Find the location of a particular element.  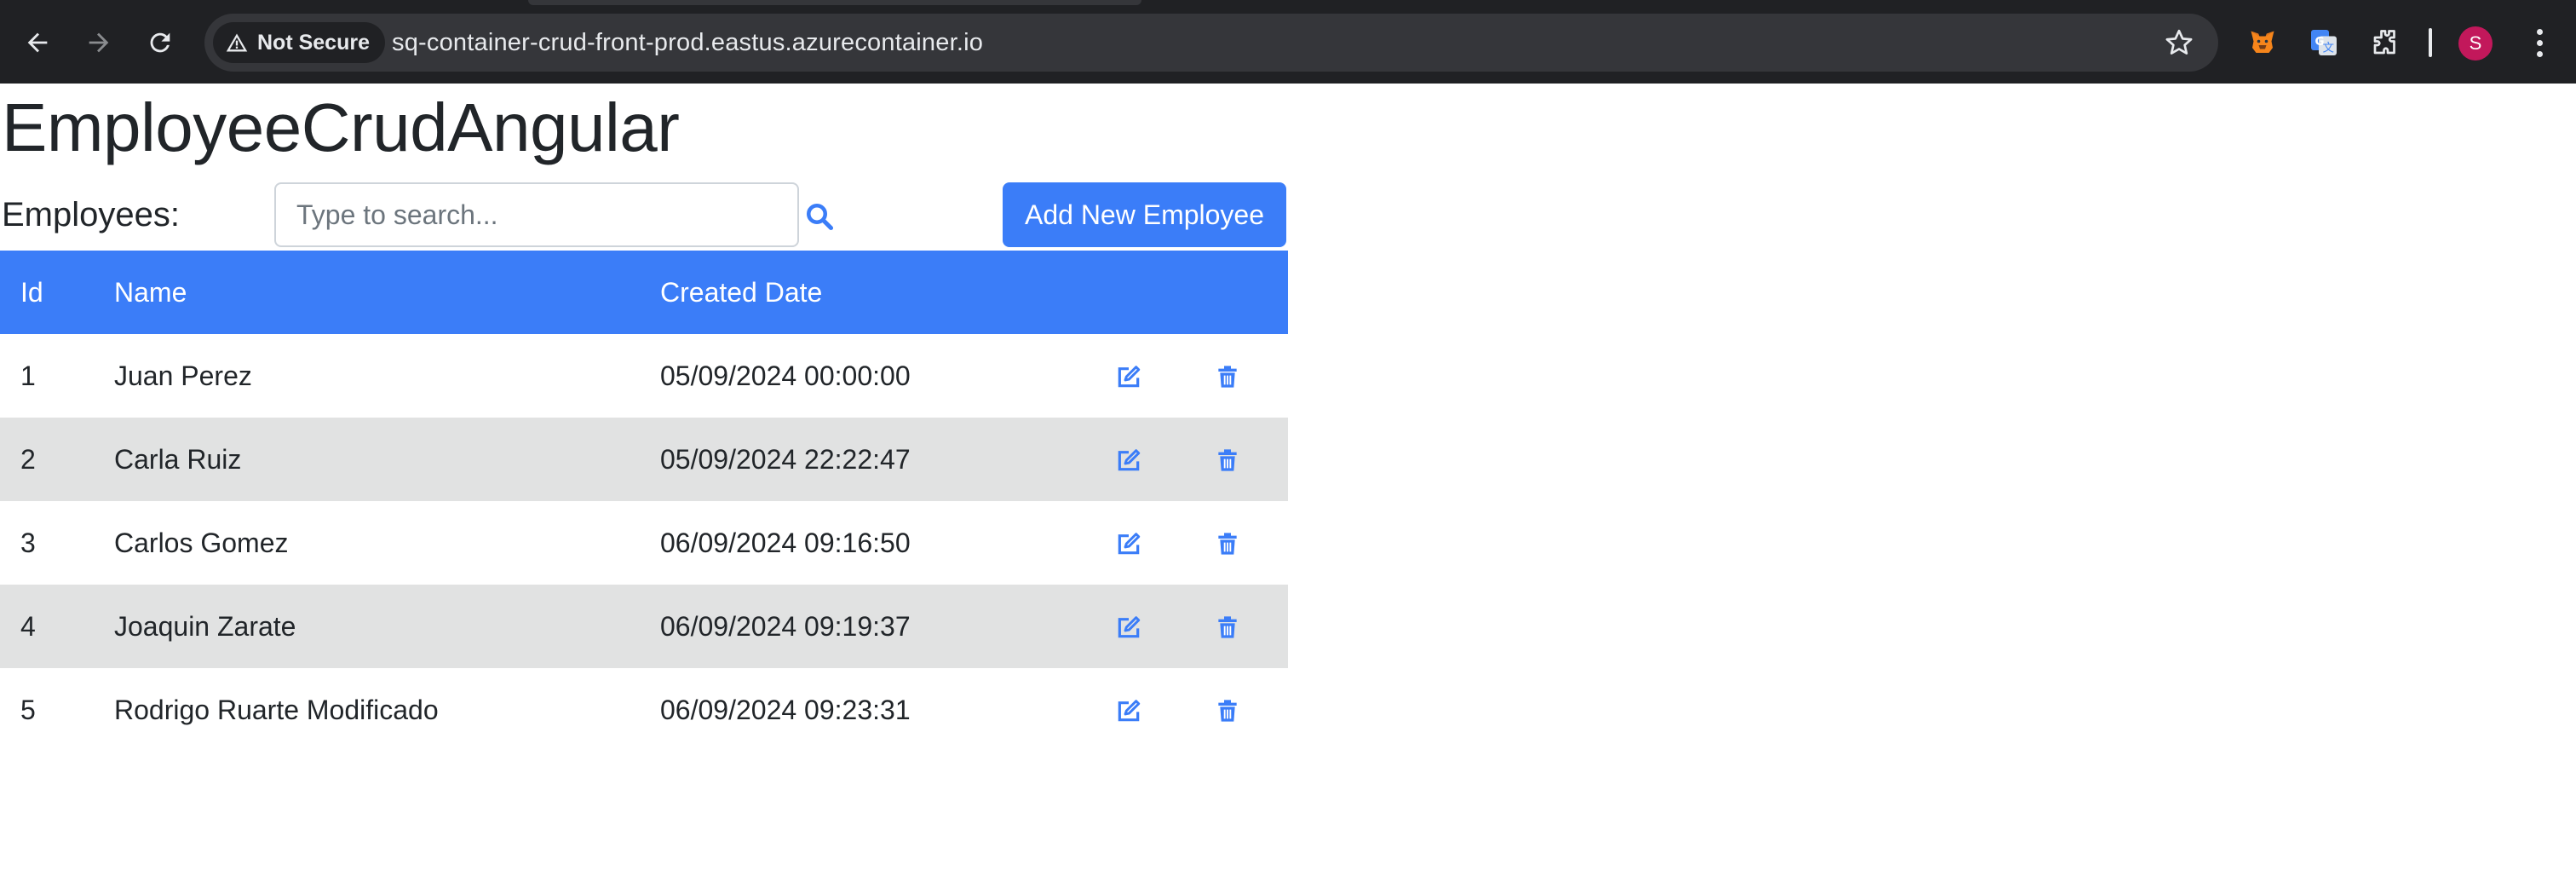

employees-label: Employees: is located at coordinates (91, 215).